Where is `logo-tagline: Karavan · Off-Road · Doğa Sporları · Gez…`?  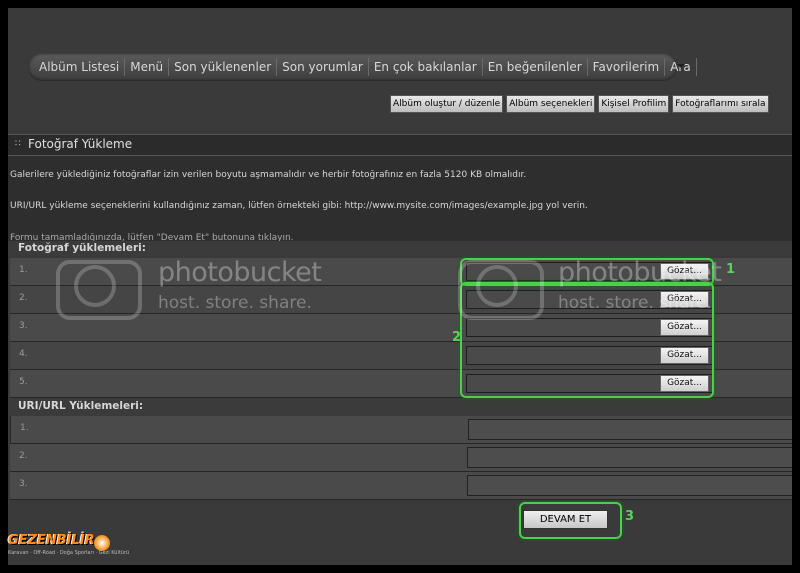 logo-tagline: Karavan · Off-Road · Doğa Sporları · Gez… is located at coordinates (69, 553).